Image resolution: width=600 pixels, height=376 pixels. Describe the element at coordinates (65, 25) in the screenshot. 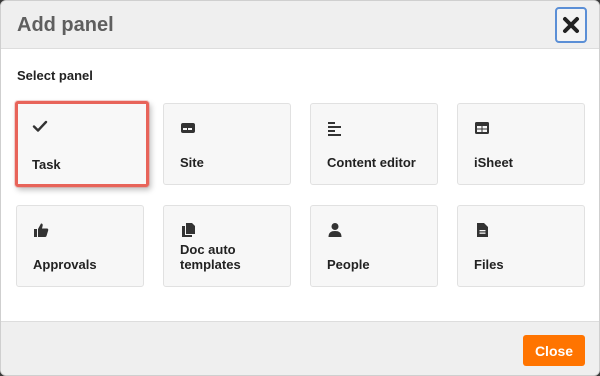

I see `dialog-title: Add panel` at that location.